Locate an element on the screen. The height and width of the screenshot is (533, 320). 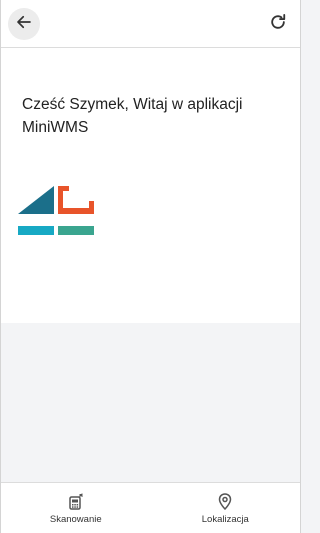
nav-label-lokalizacja: Lokalizacja is located at coordinates (225, 519).